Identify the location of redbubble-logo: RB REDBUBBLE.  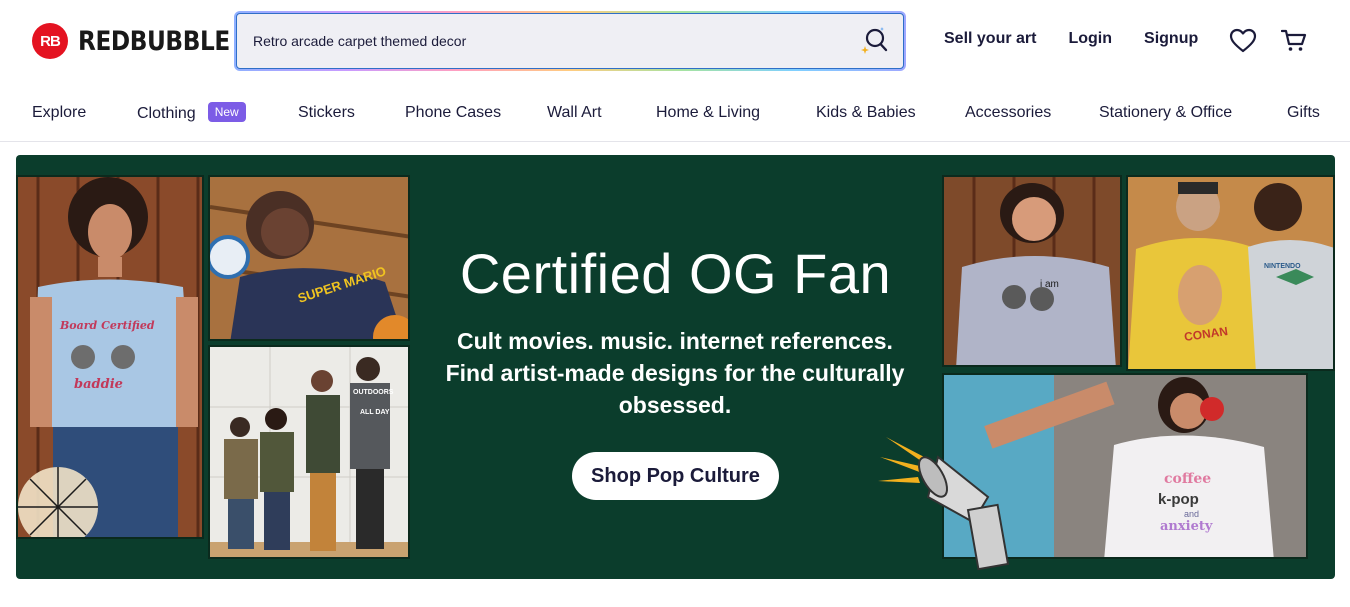
(143, 41).